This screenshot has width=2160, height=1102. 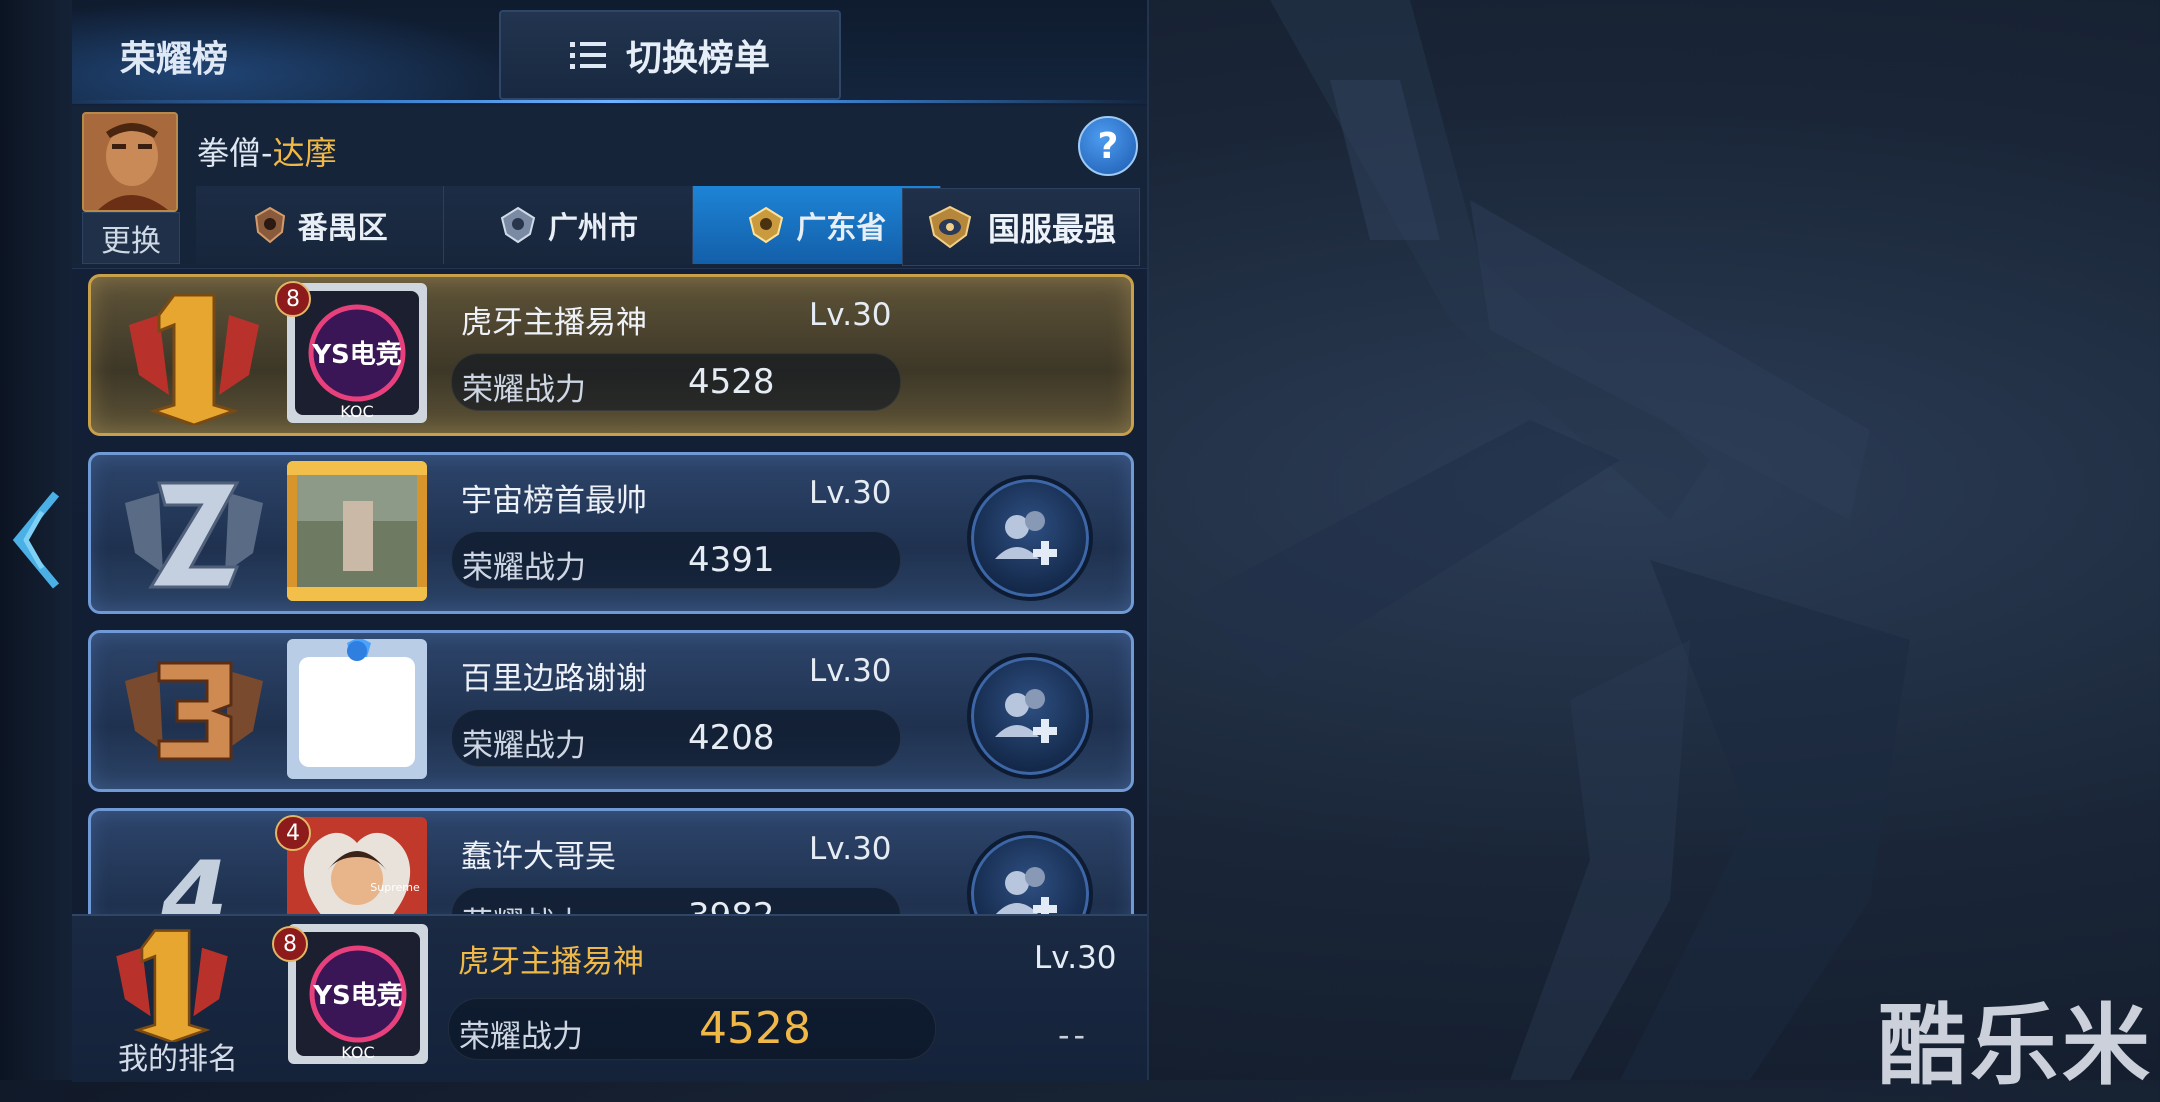 I want to click on tab-national-strongest: 国服最强, so click(x=1021, y=227).